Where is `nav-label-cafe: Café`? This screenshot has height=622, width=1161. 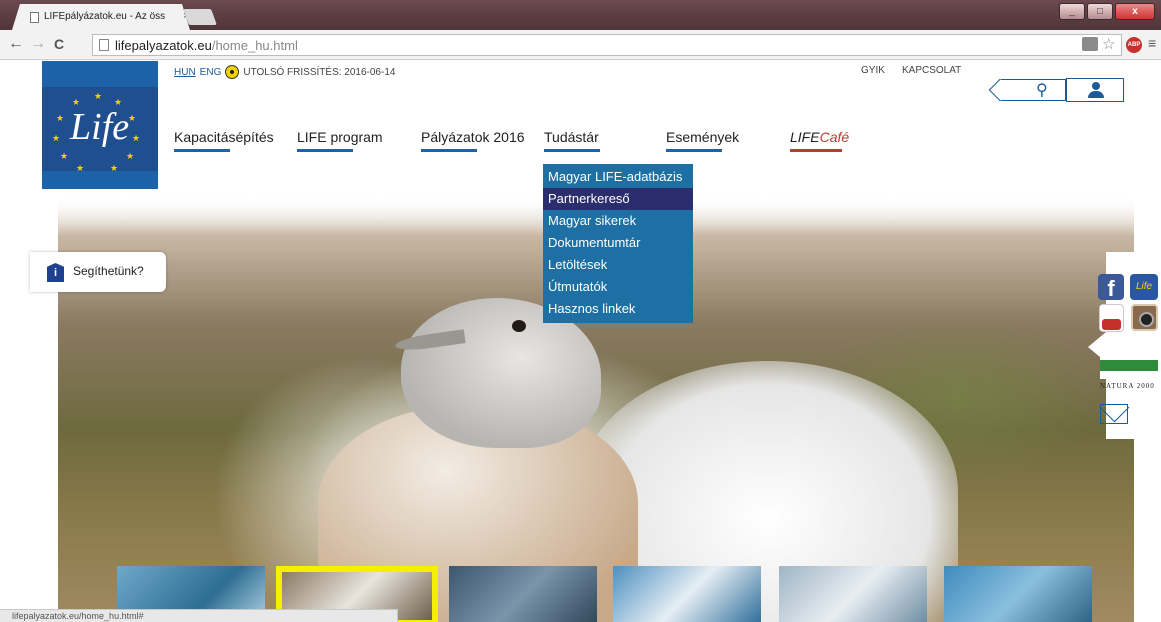
nav-label-cafe: Café is located at coordinates (834, 137).